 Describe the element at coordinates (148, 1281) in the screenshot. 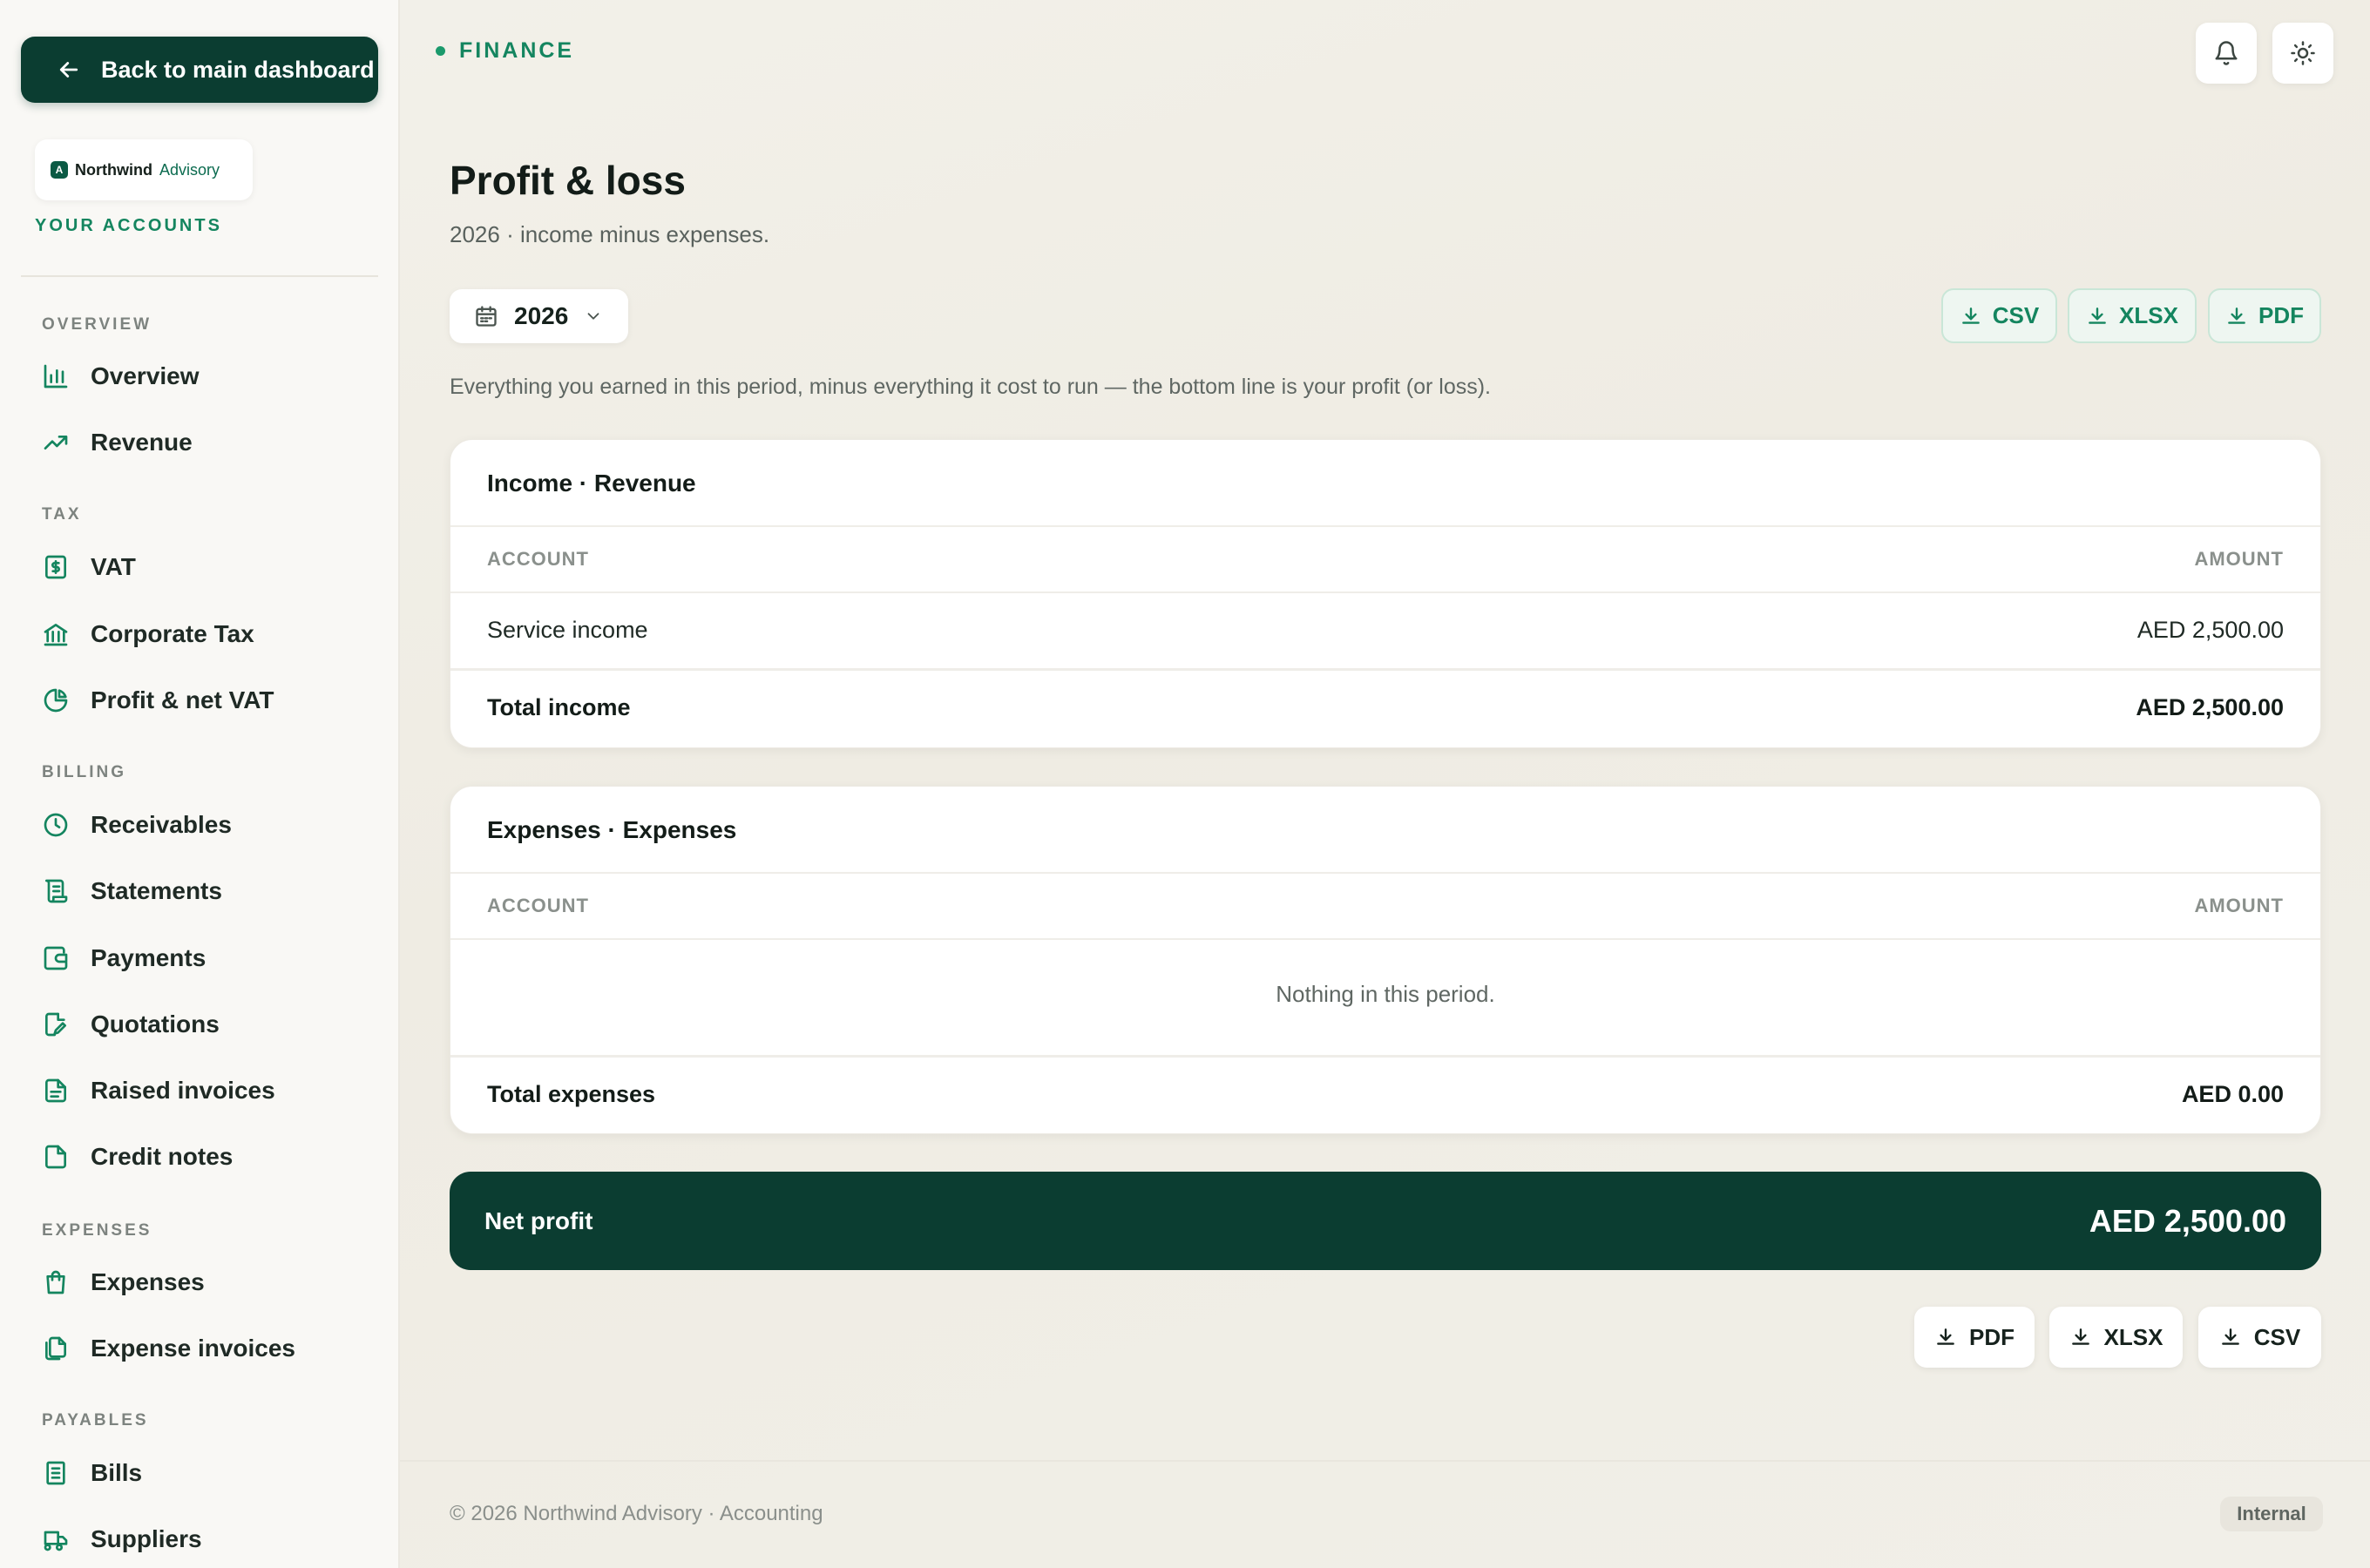

I see `sidebar-item-label: Expenses` at that location.